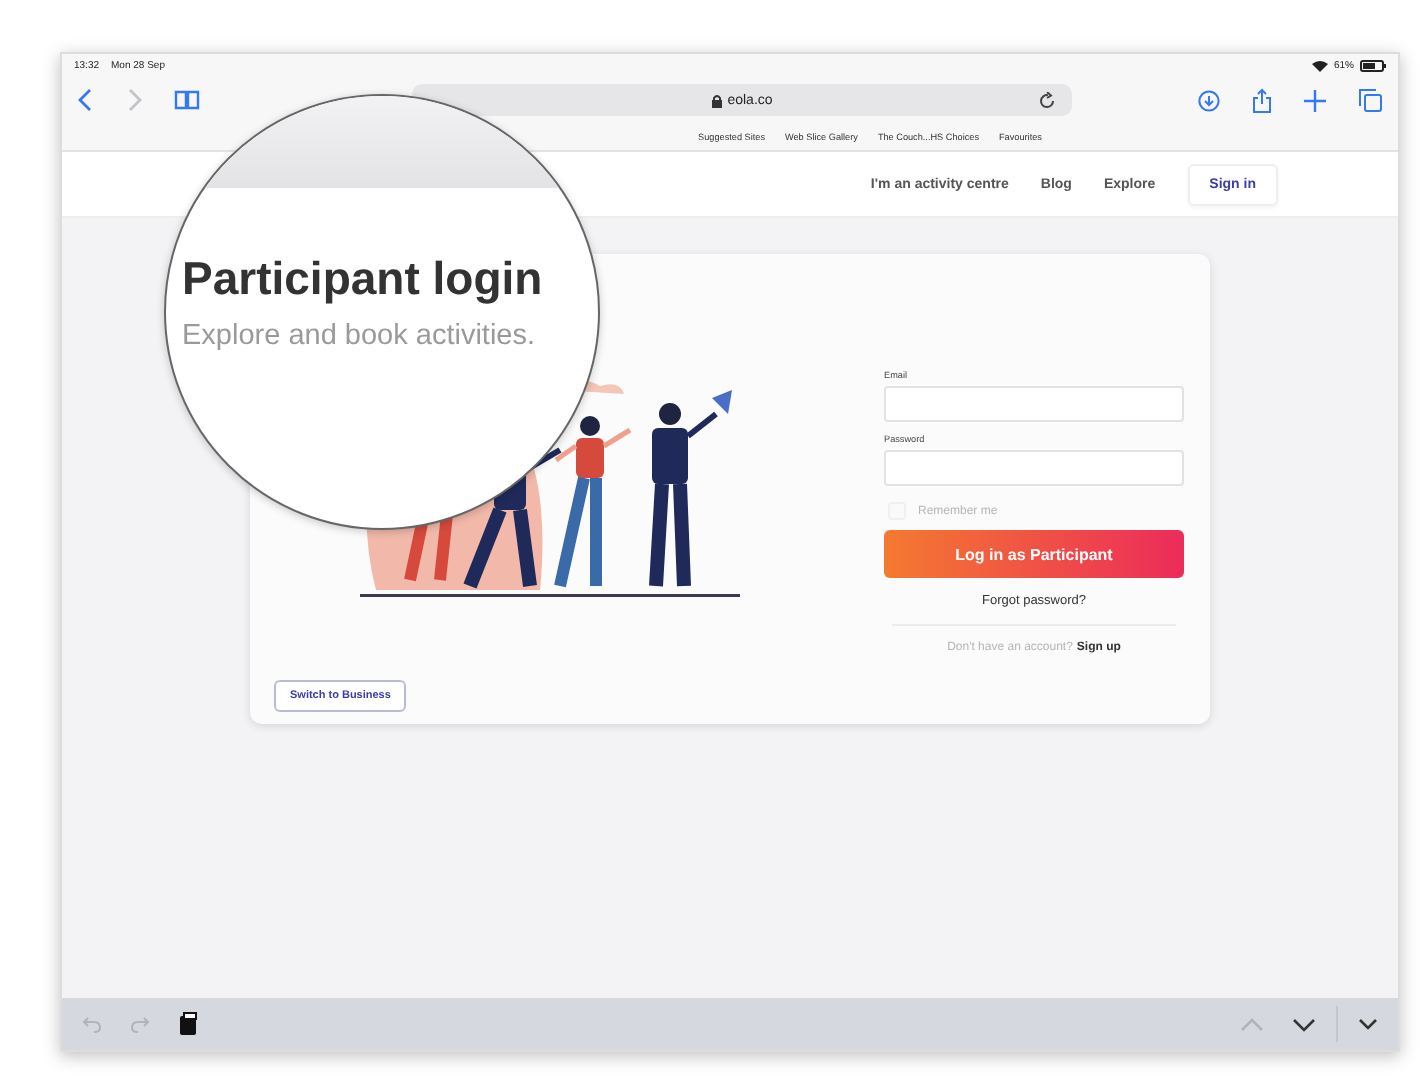 This screenshot has width=1424, height=1078. What do you see at coordinates (188, 1024) in the screenshot?
I see `clipboard-icon` at bounding box center [188, 1024].